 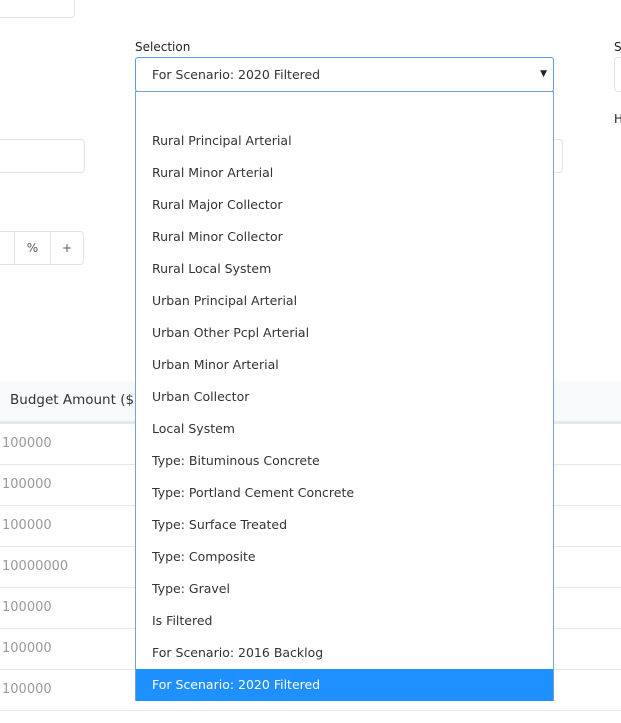 What do you see at coordinates (163, 47) in the screenshot?
I see `selection-label: Selection` at bounding box center [163, 47].